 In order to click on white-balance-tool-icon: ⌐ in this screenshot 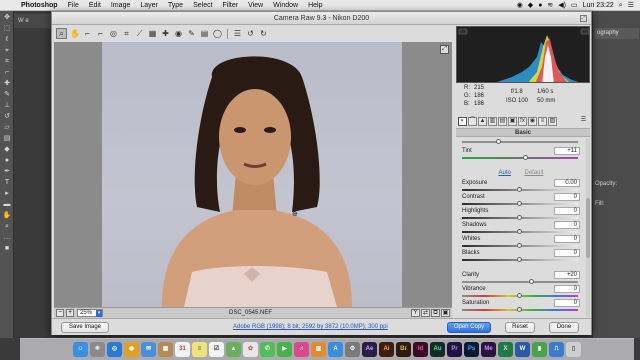, I will do `click(87, 33)`.